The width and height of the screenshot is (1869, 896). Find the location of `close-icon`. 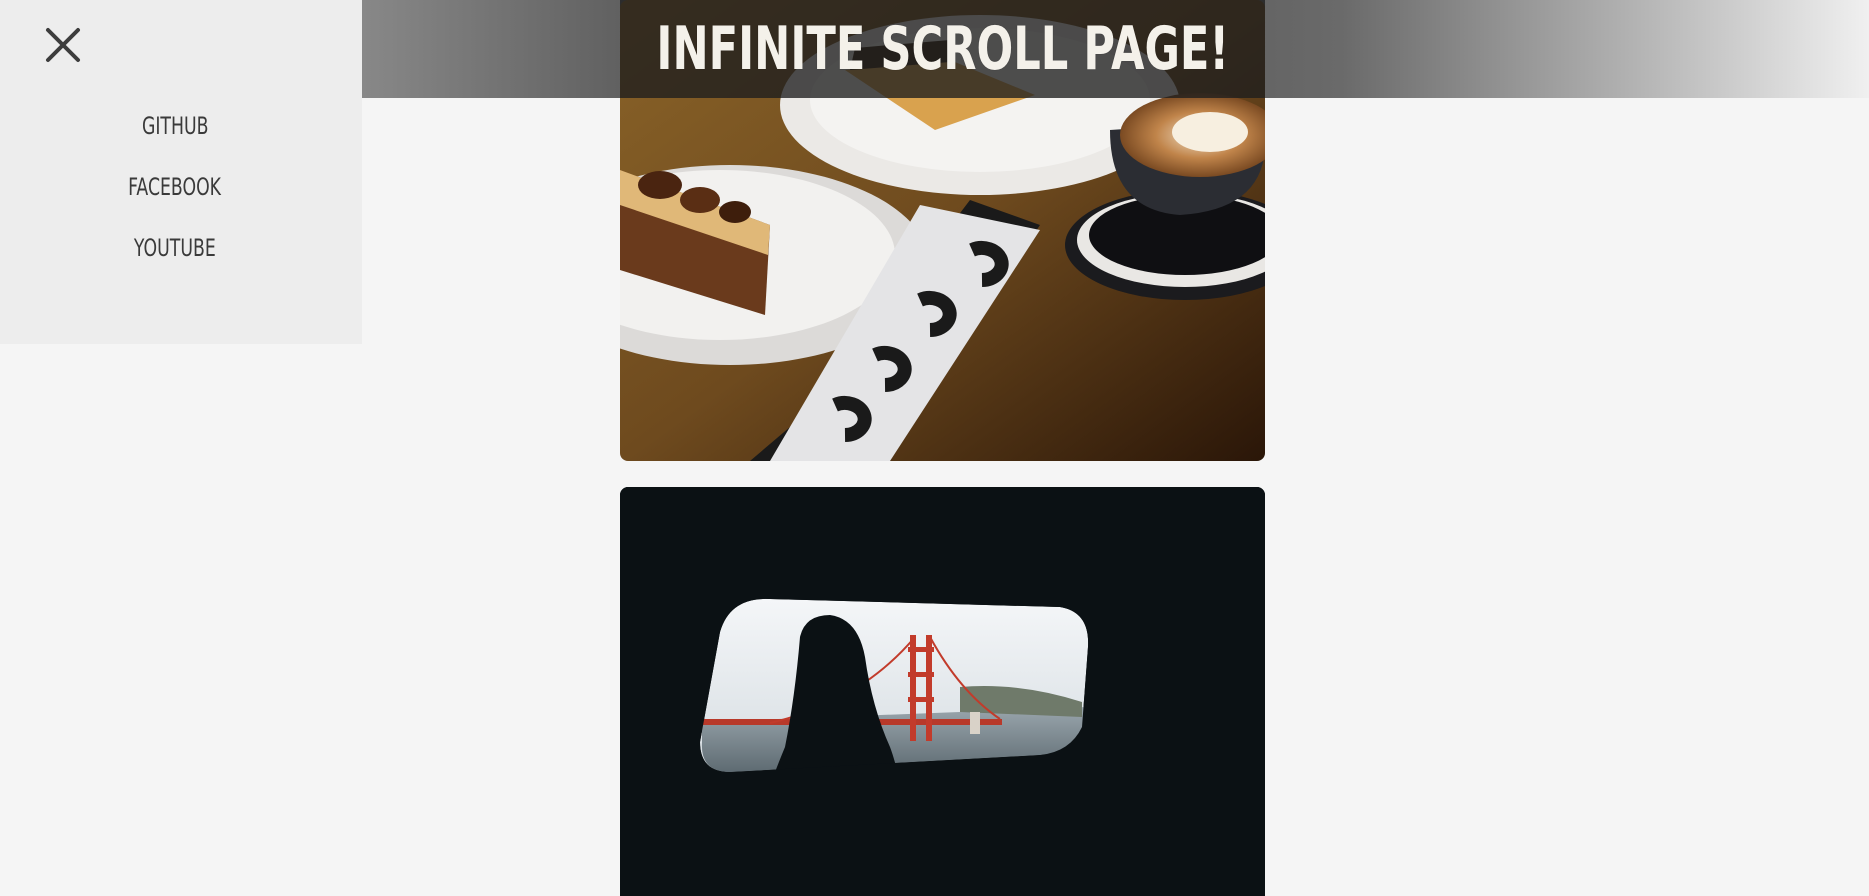

close-icon is located at coordinates (63, 45).